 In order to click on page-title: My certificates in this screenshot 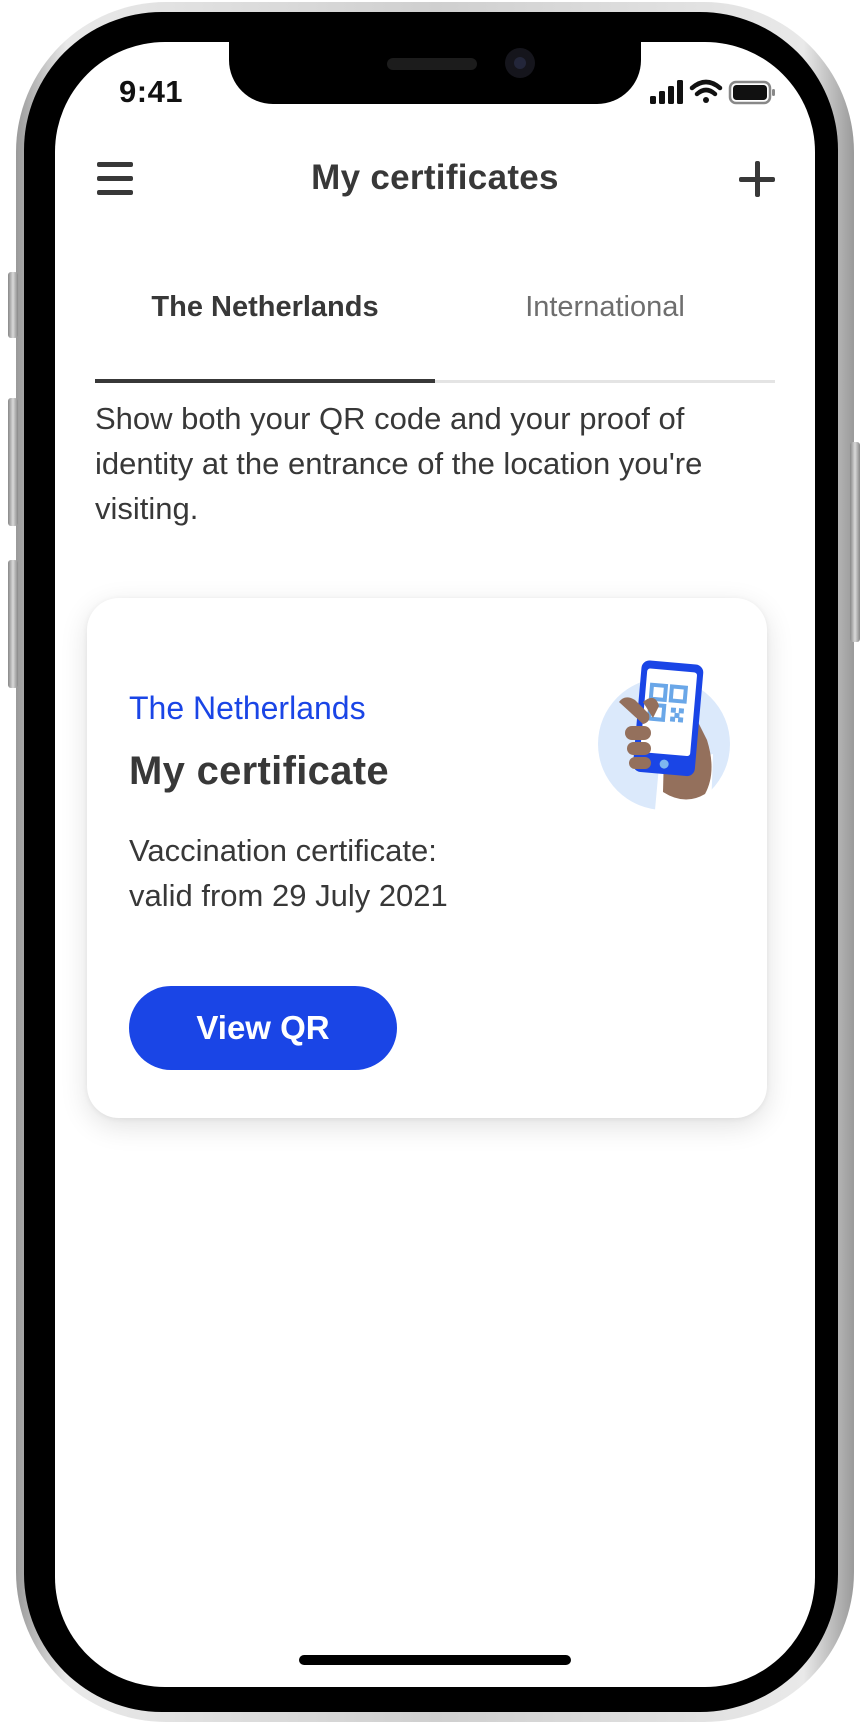, I will do `click(435, 177)`.